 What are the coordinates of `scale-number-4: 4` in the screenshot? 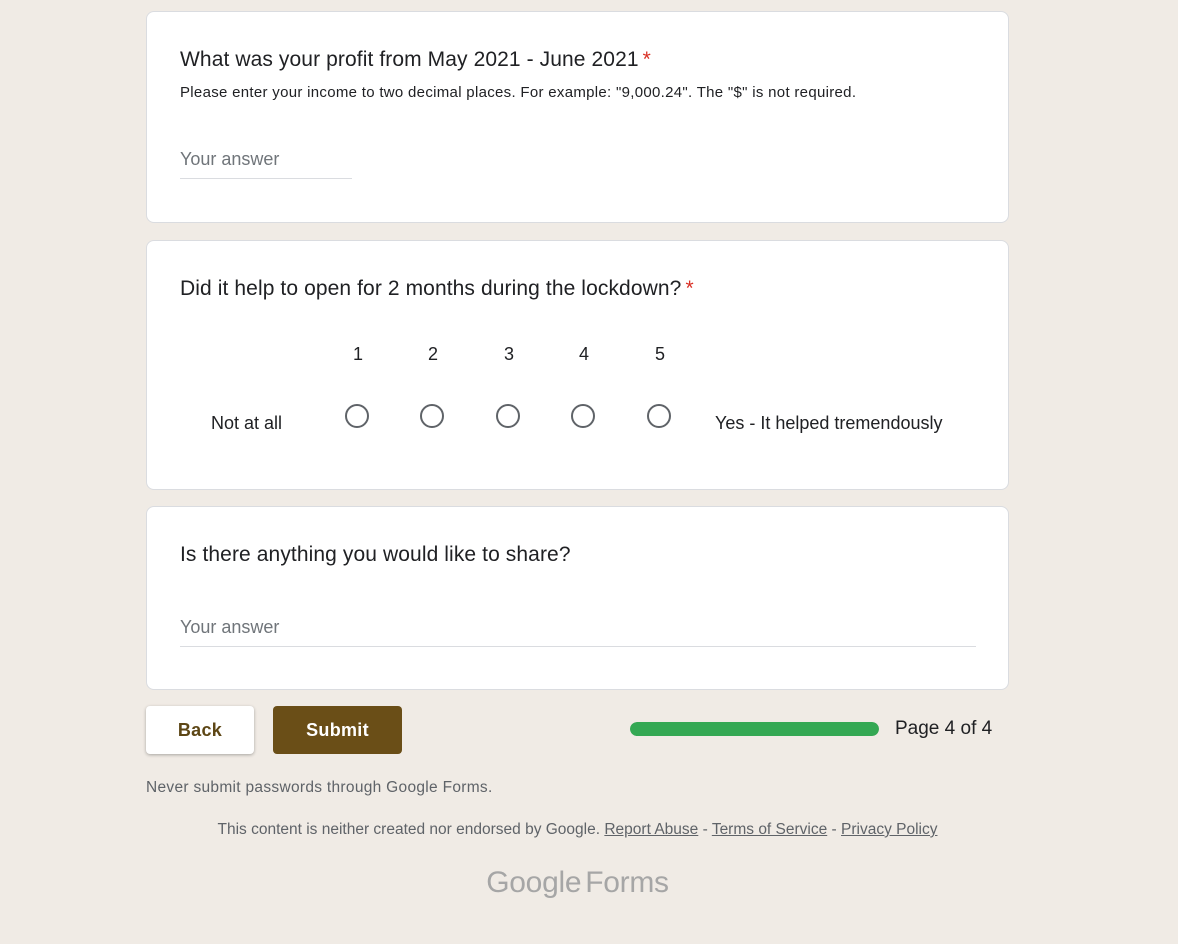 It's located at (583, 354).